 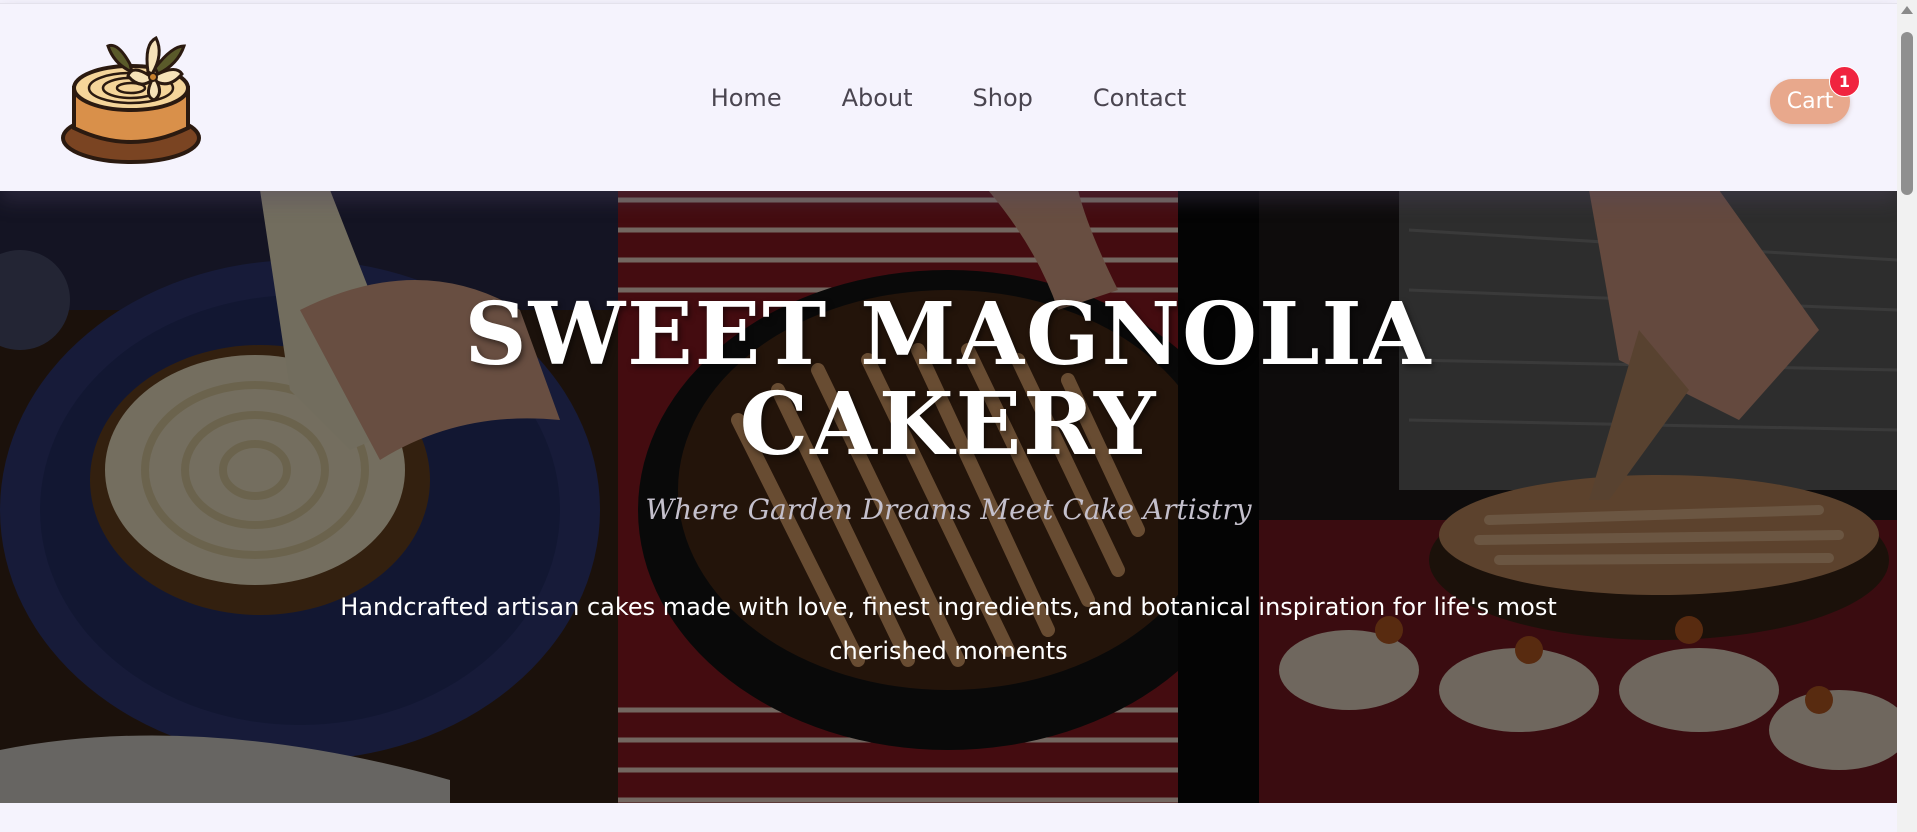 What do you see at coordinates (948, 651) in the screenshot?
I see `hero-description-line-2: cherished moments` at bounding box center [948, 651].